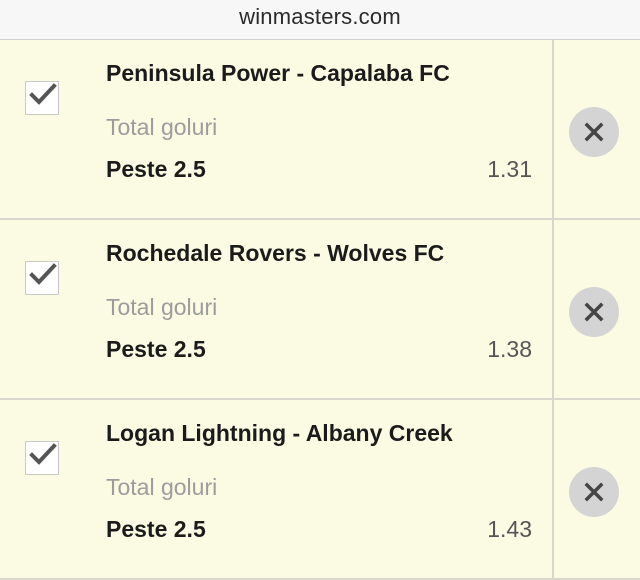 Image resolution: width=640 pixels, height=580 pixels. I want to click on match-name: Rochedale Rovers - Wolves FC, so click(275, 253).